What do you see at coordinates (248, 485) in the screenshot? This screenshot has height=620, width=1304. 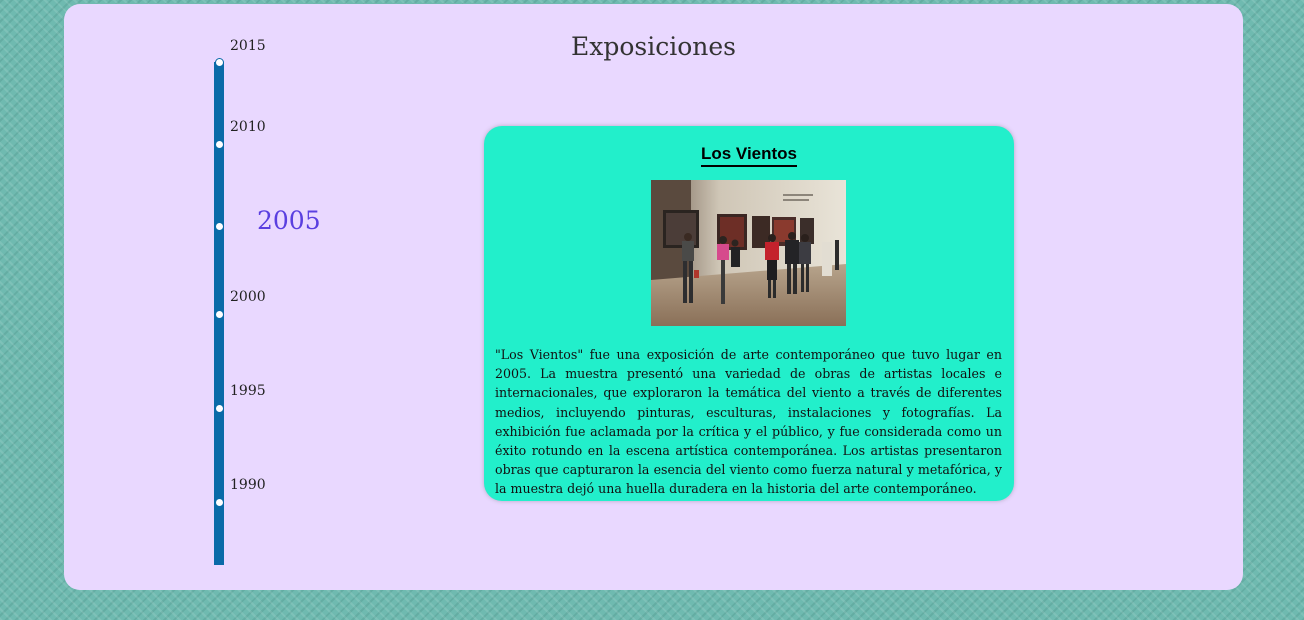 I see `timeline-year-1990: 1990` at bounding box center [248, 485].